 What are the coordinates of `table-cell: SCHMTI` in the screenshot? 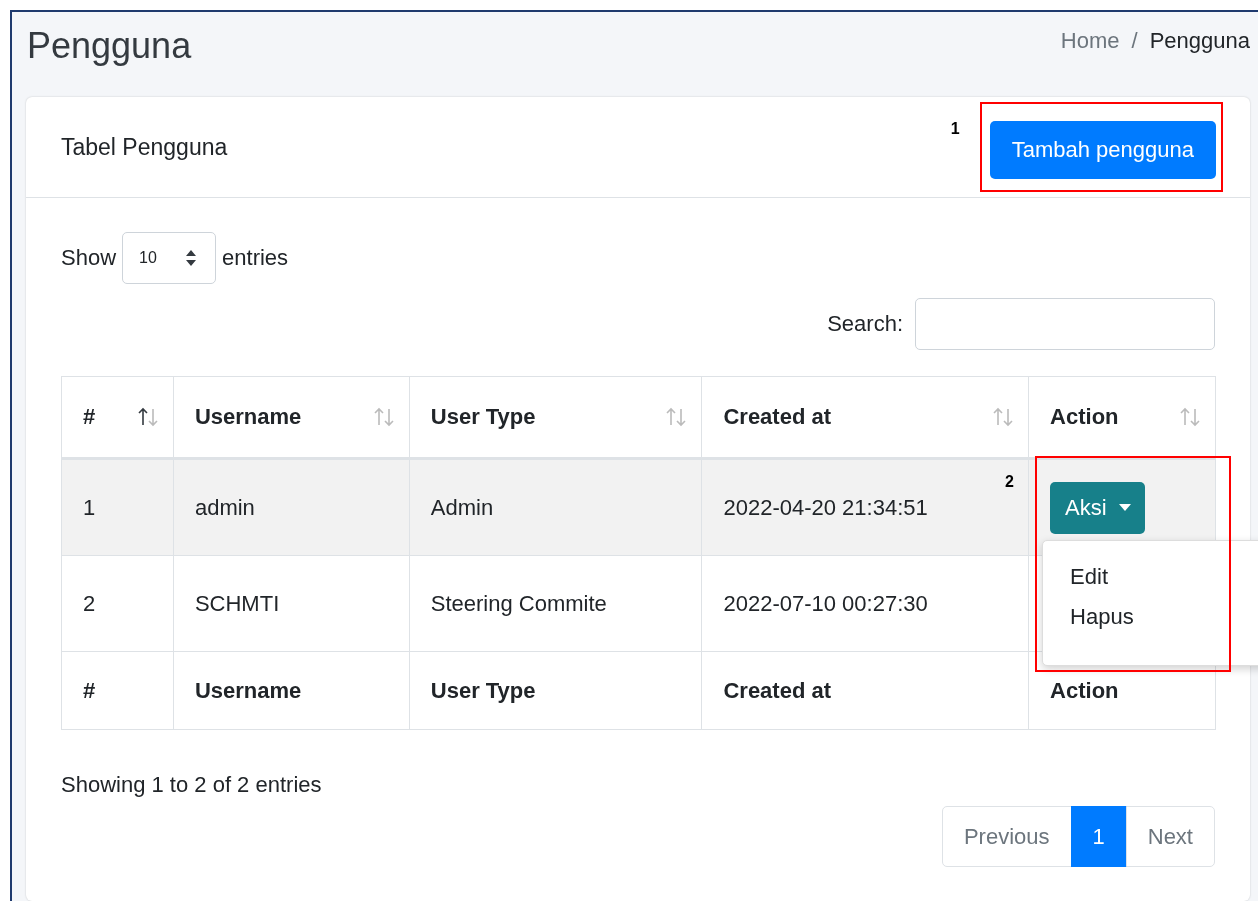 It's located at (237, 603).